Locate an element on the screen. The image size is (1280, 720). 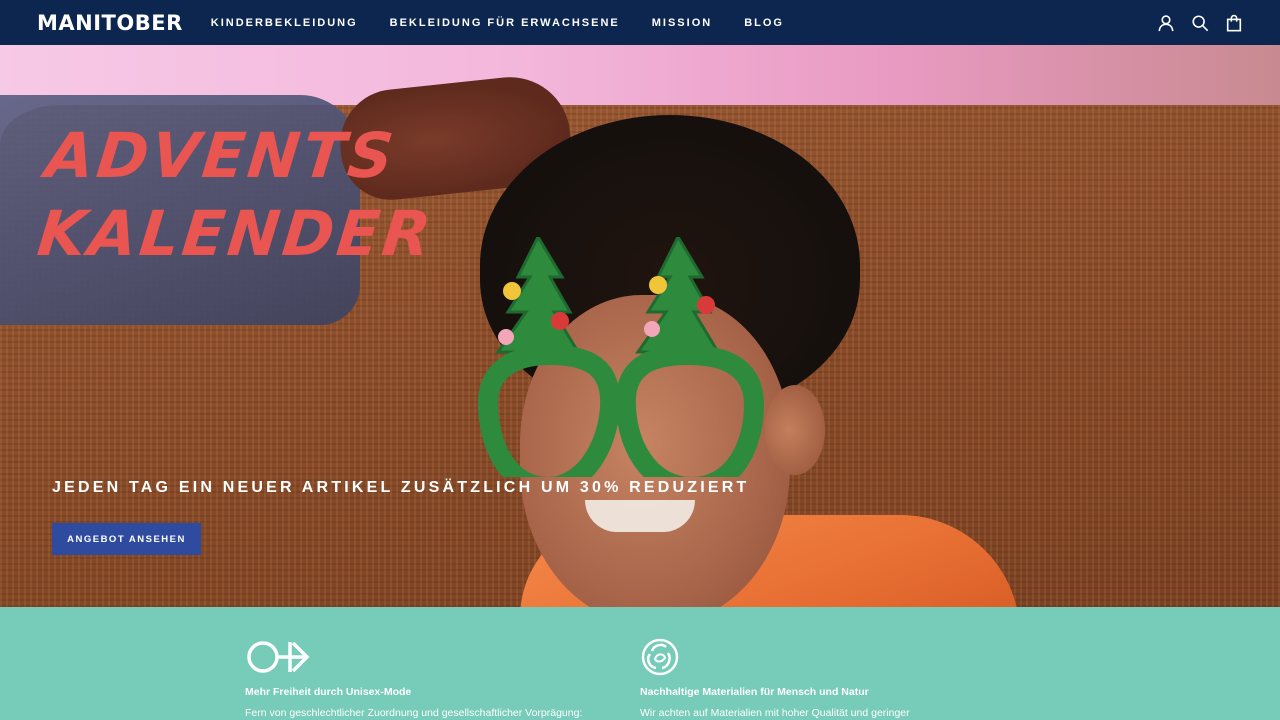
search-icon is located at coordinates (1200, 23).